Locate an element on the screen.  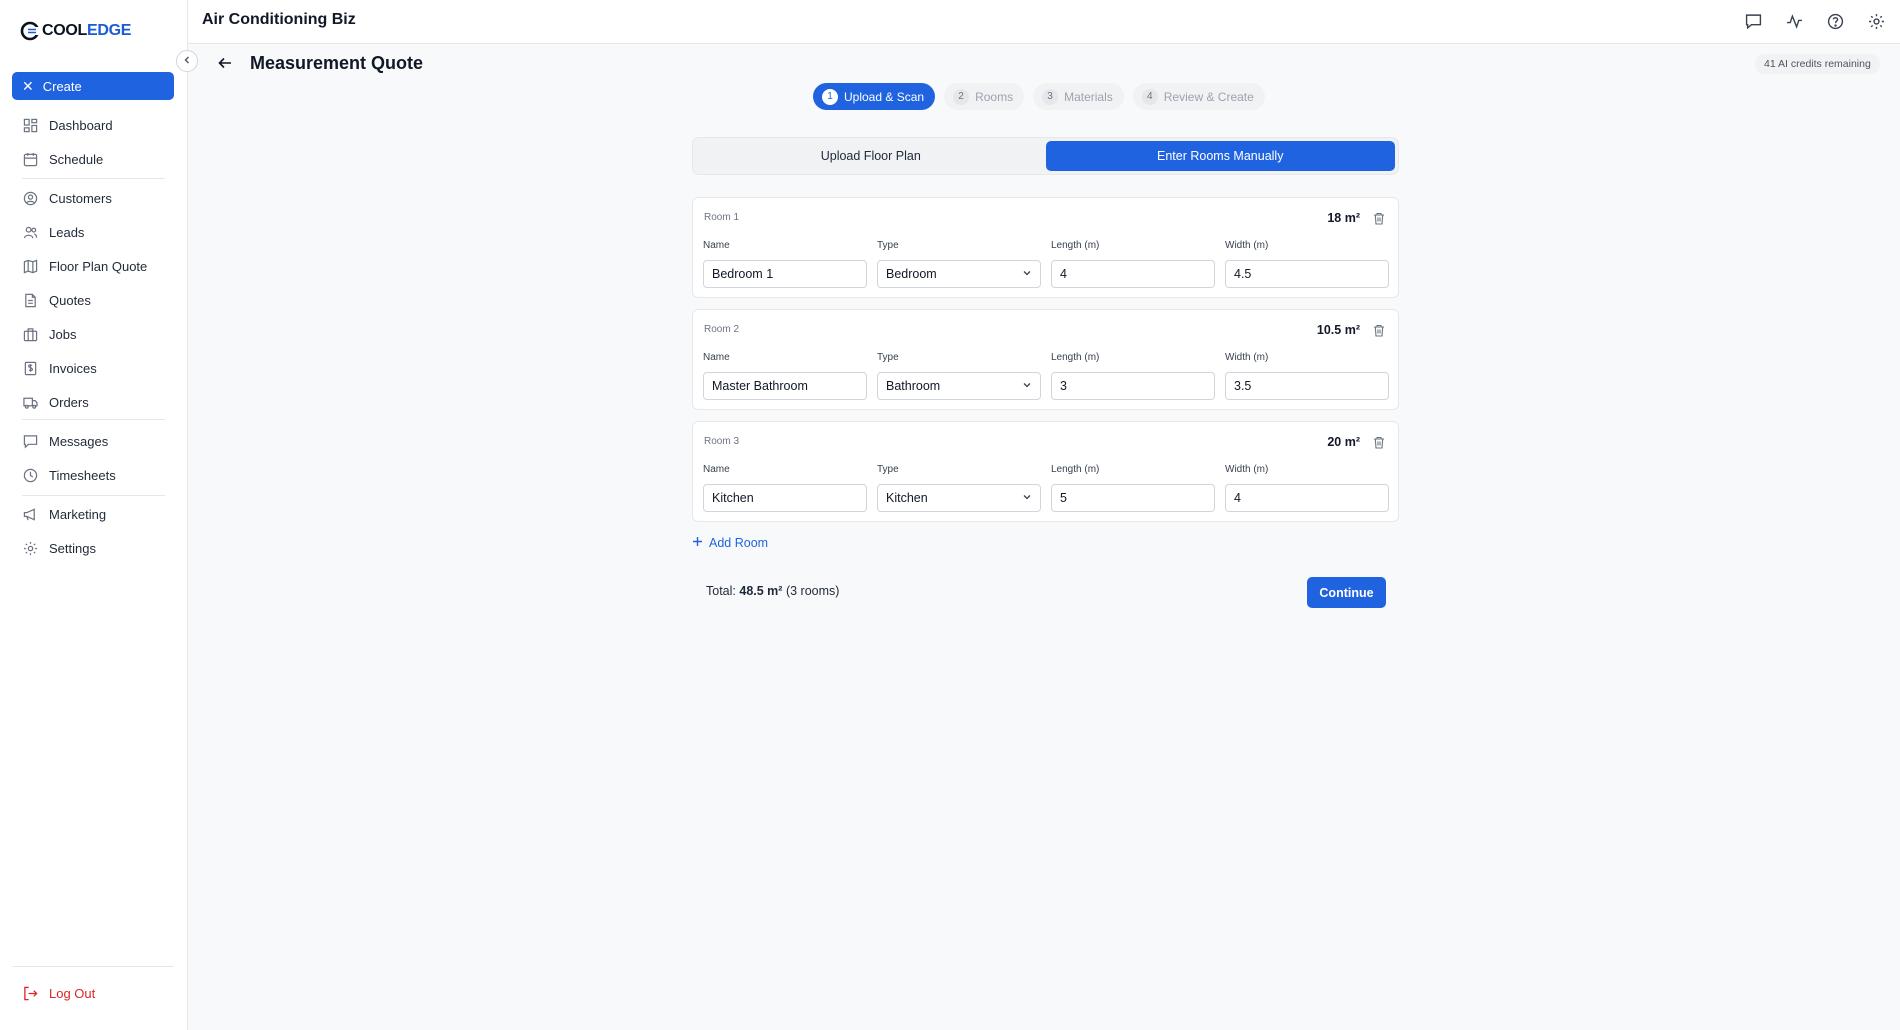
add-room-button: Add Room is located at coordinates (730, 543).